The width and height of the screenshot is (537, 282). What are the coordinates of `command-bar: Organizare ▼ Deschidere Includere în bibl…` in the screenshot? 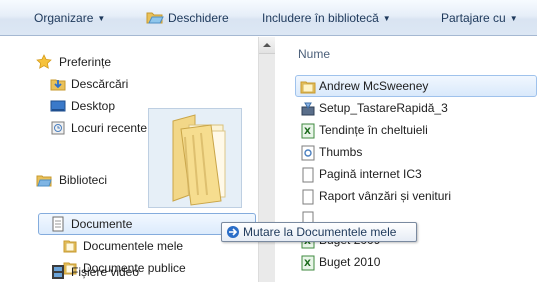 It's located at (268, 18).